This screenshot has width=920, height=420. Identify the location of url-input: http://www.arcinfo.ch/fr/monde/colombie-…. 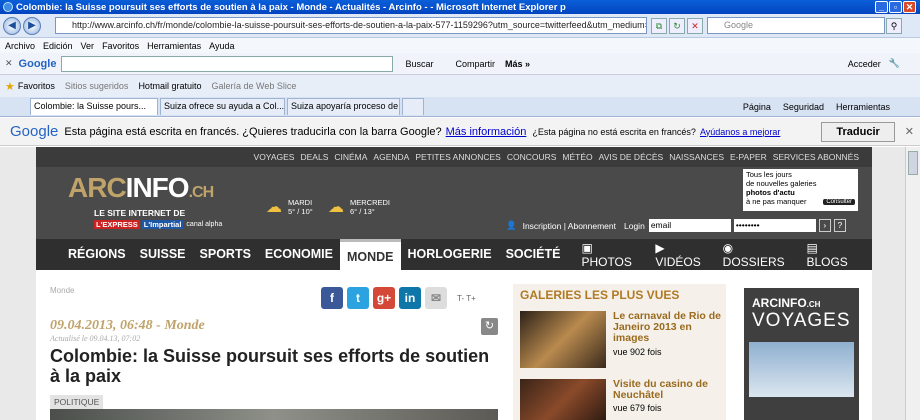
(351, 25).